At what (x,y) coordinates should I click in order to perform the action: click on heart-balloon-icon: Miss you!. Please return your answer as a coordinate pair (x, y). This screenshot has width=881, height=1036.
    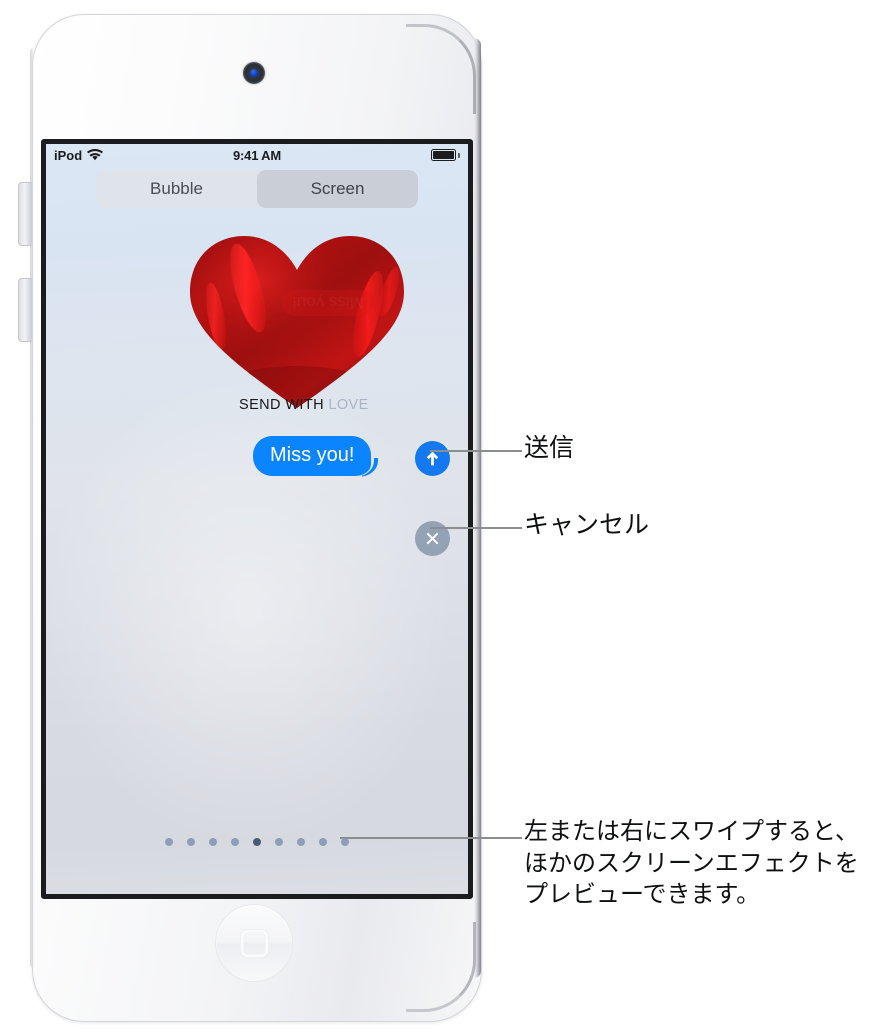
    Looking at the image, I should click on (297, 321).